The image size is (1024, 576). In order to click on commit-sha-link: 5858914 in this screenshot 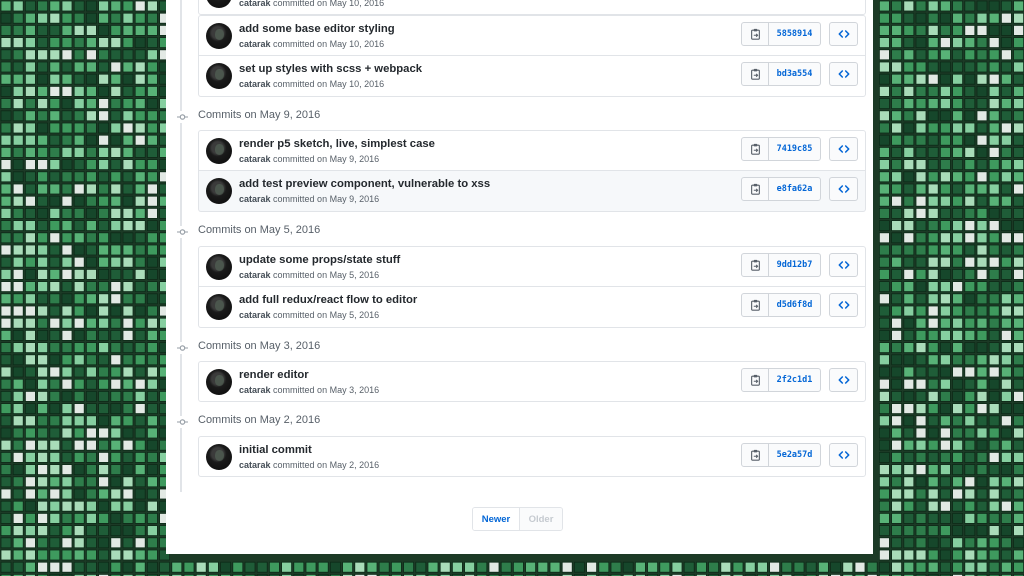, I will do `click(794, 34)`.